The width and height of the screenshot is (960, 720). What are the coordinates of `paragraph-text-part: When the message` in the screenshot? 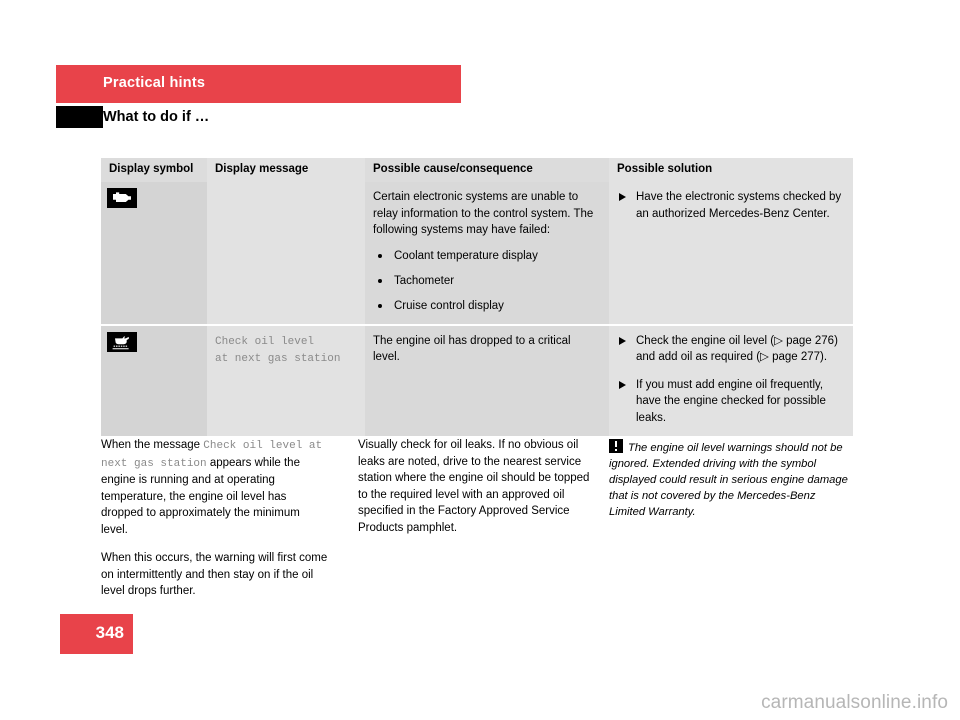 It's located at (152, 445).